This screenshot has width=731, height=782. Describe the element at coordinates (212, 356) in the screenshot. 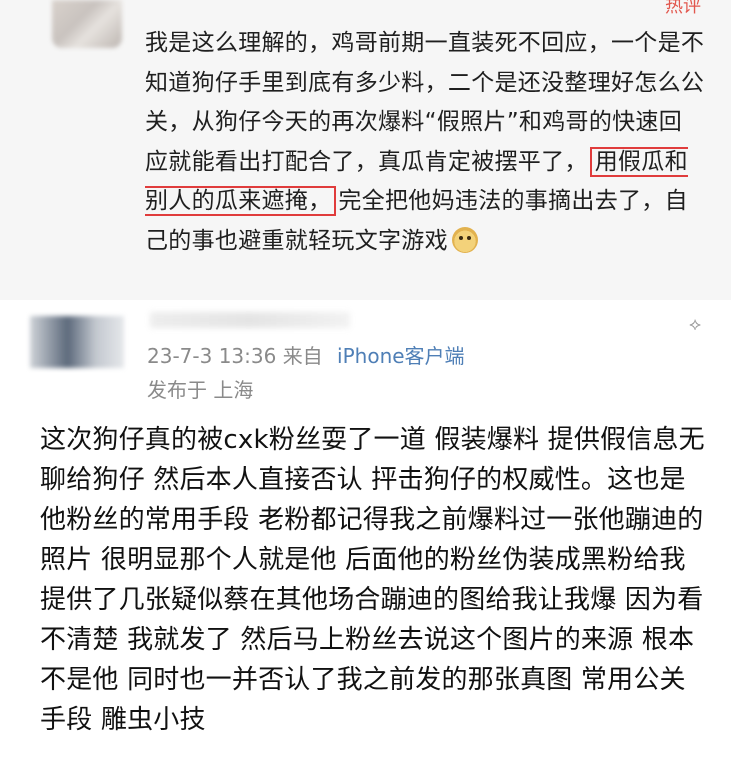

I see `timestamp: 23-7-3 13:36` at that location.